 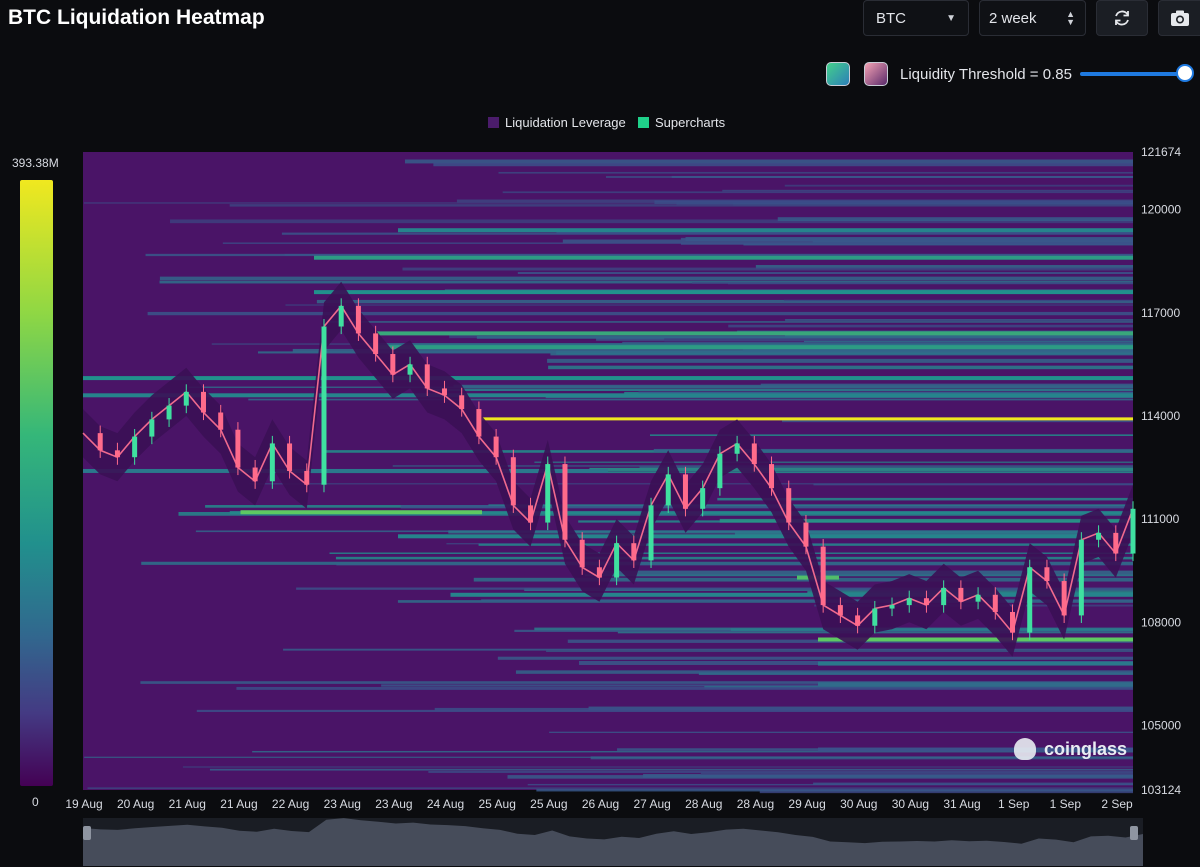 I want to click on y-tick-label: 111000, so click(x=1160, y=519).